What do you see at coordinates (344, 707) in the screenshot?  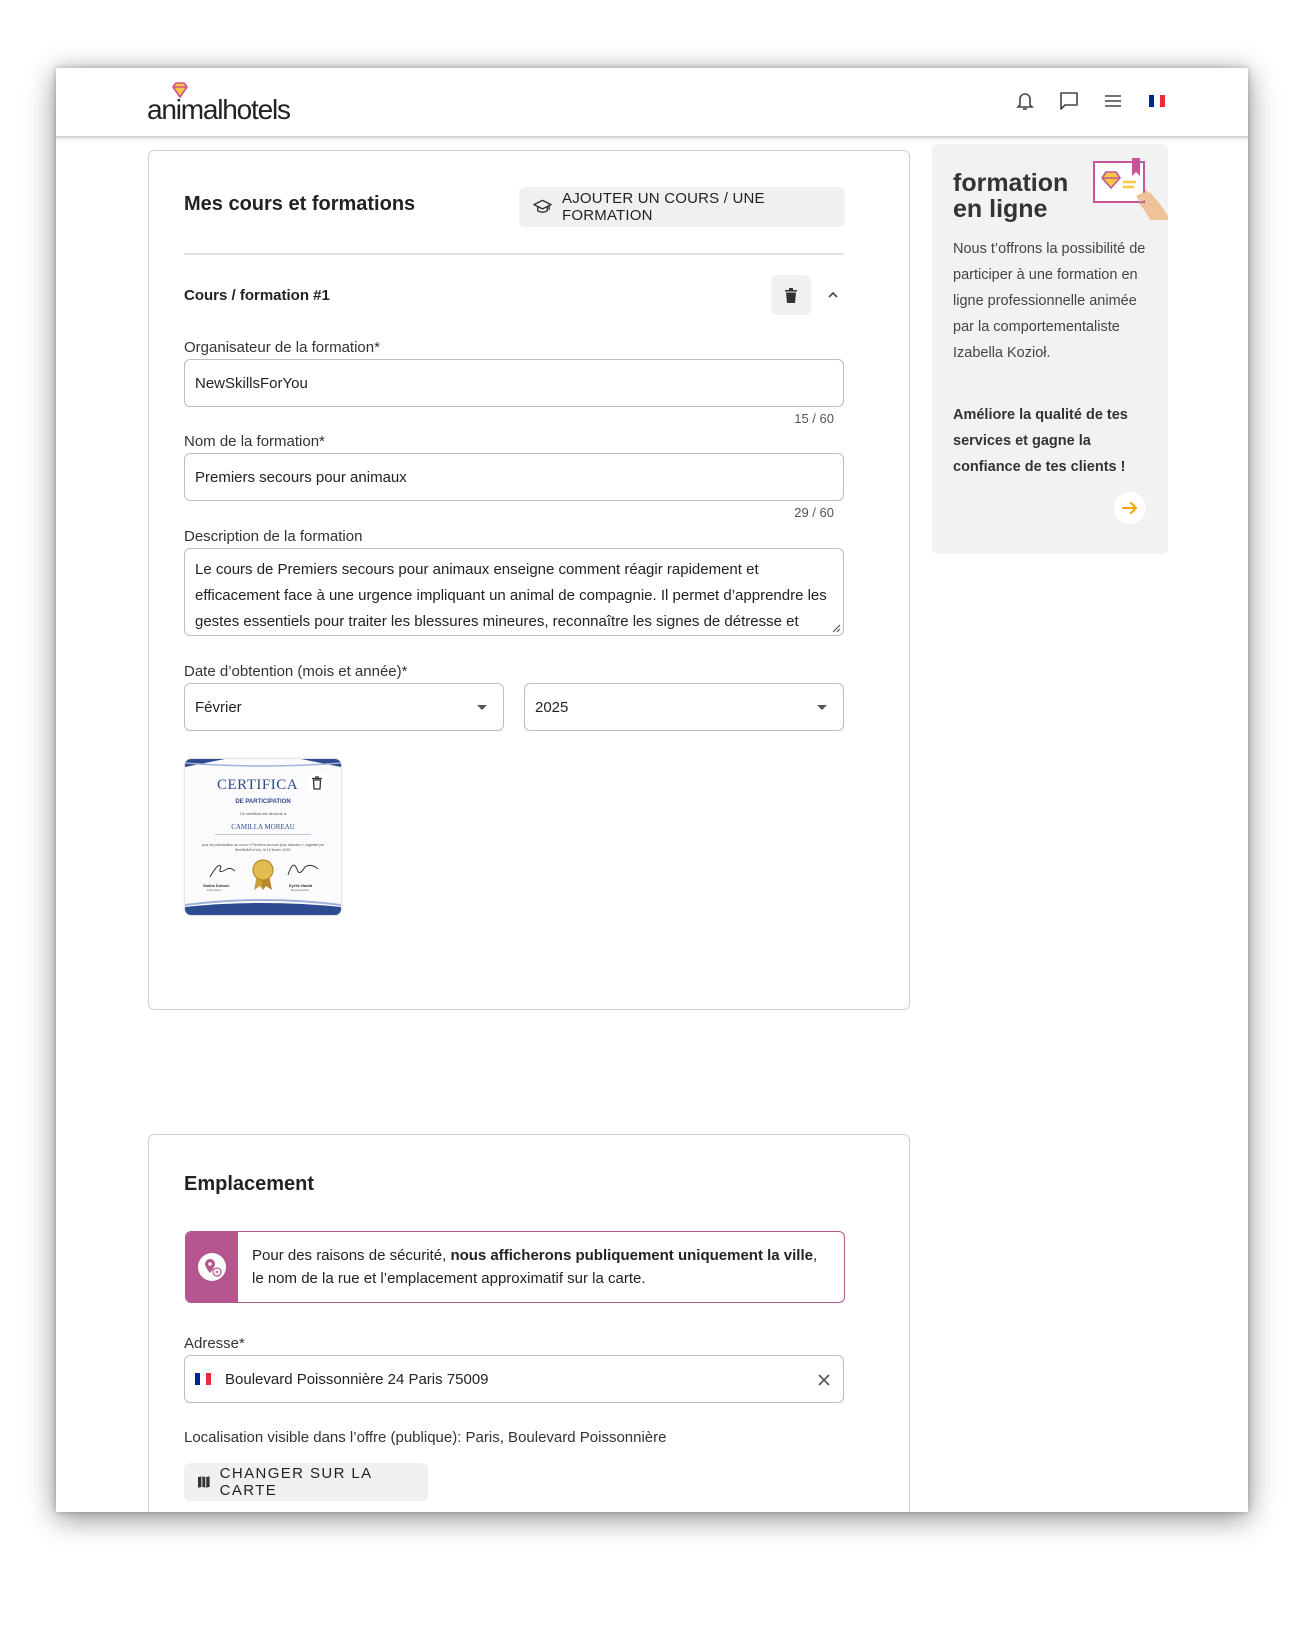 I see `month-select: Février` at bounding box center [344, 707].